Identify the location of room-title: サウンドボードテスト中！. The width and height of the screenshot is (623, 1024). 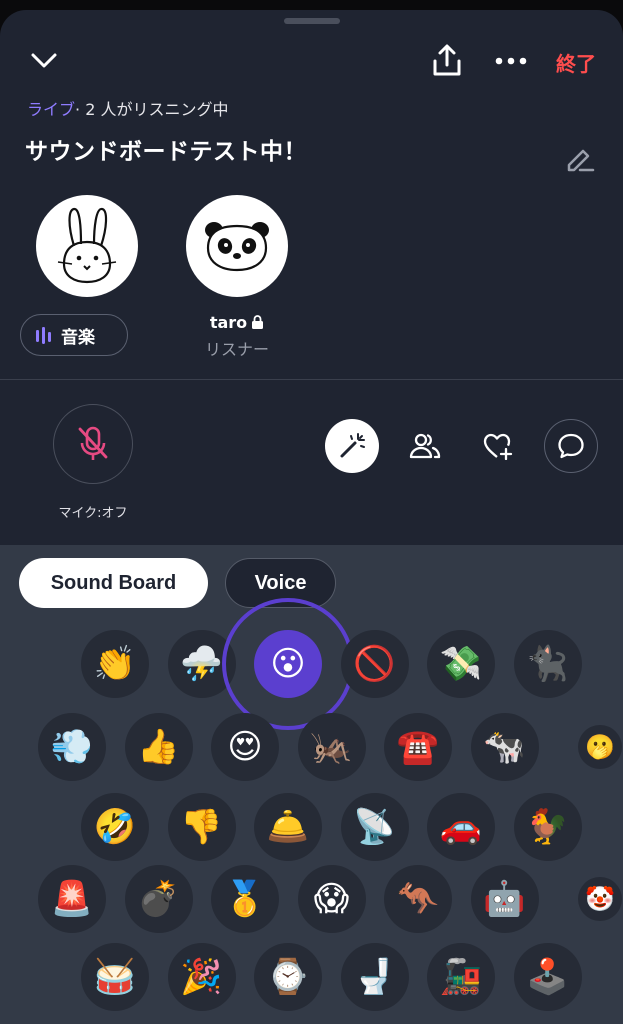
(166, 152).